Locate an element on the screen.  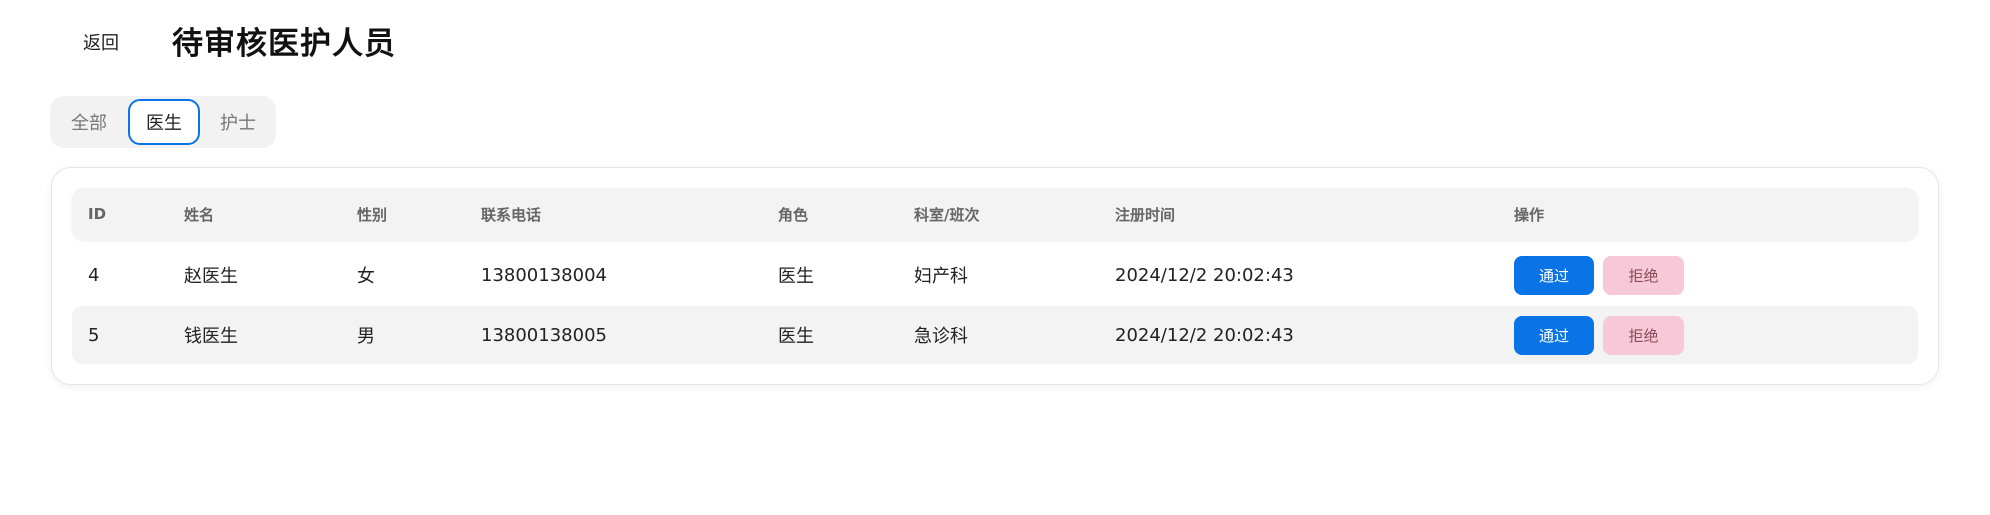
tab-all: 全部 is located at coordinates (89, 122).